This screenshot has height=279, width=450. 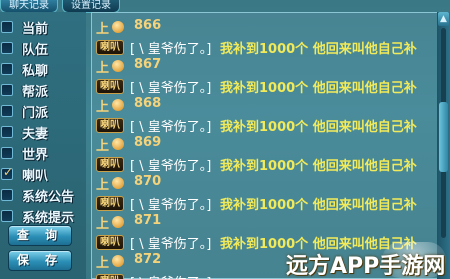 I want to click on message-count: 866, so click(x=148, y=25).